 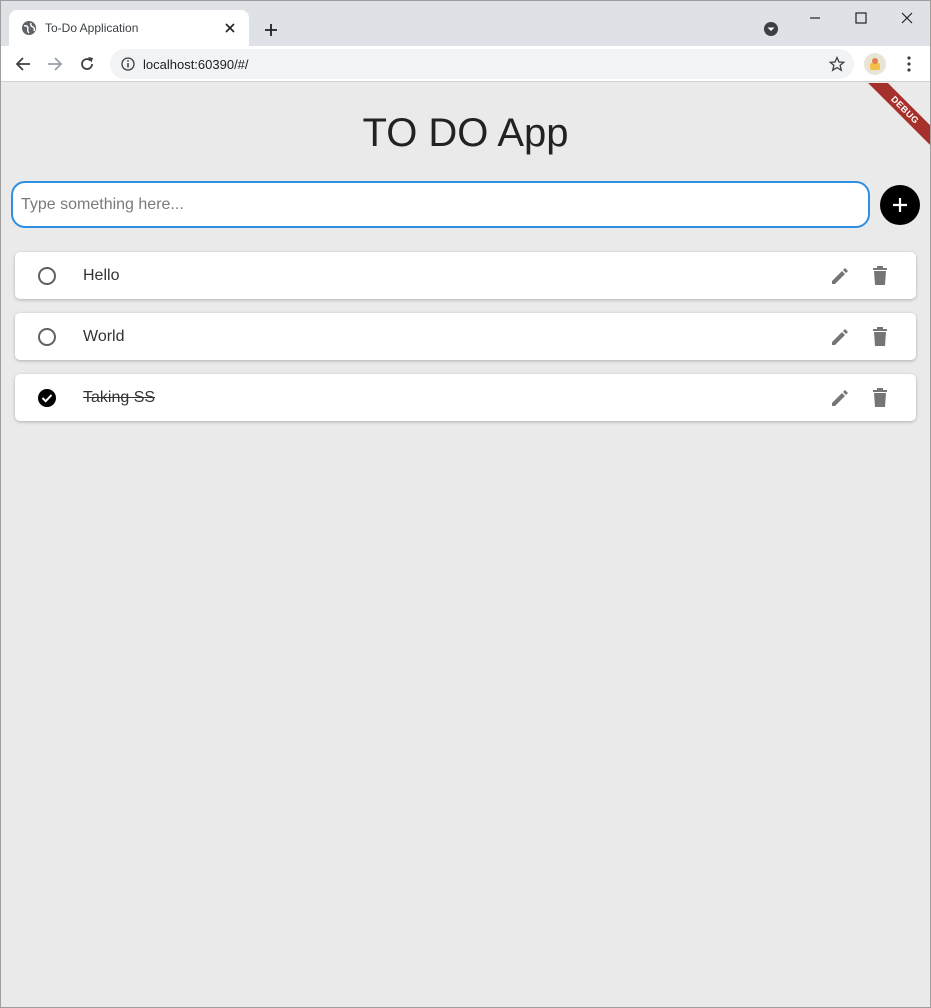 What do you see at coordinates (47, 398) in the screenshot?
I see `checked-circle-icon` at bounding box center [47, 398].